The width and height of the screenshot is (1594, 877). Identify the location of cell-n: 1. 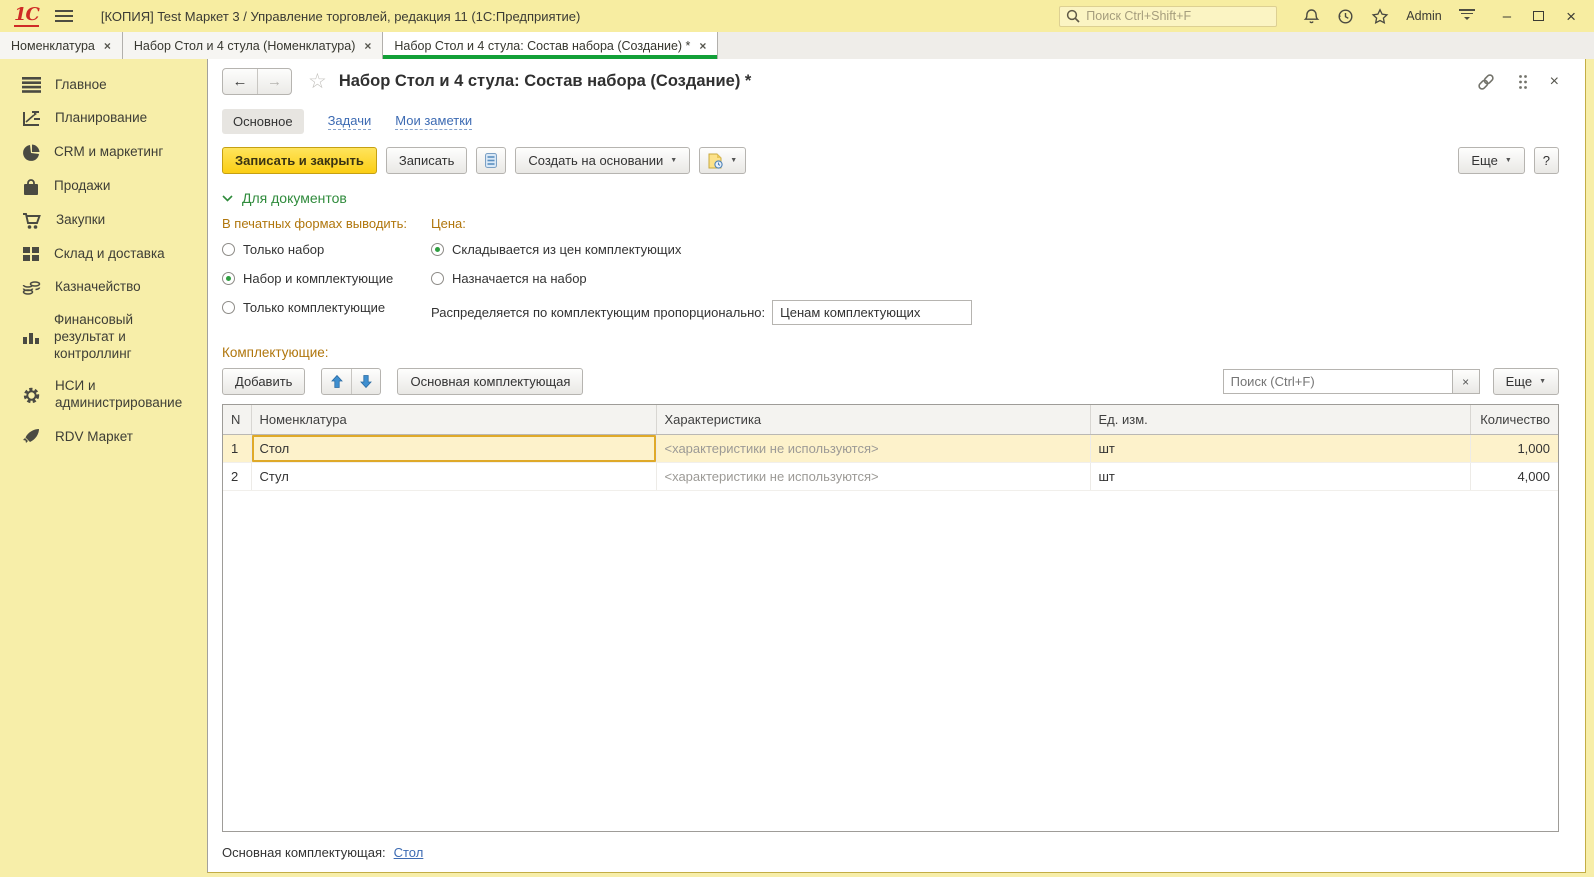
(237, 448).